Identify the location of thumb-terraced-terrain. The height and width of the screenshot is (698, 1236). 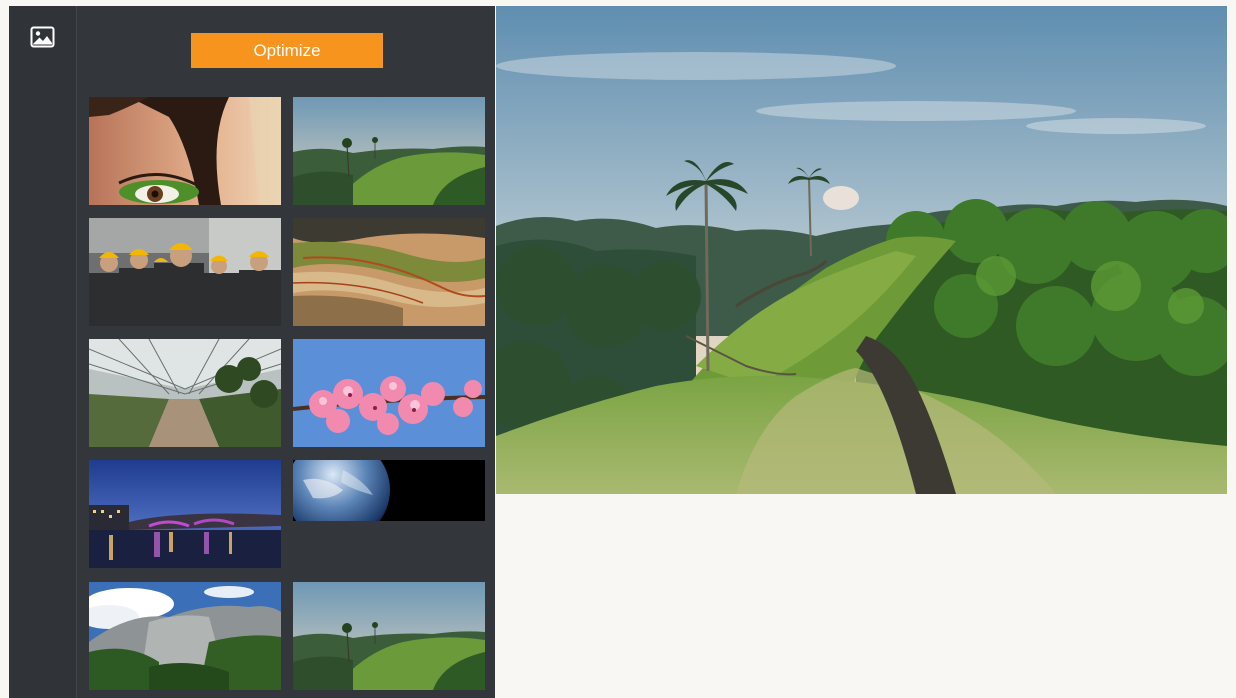
(389, 272).